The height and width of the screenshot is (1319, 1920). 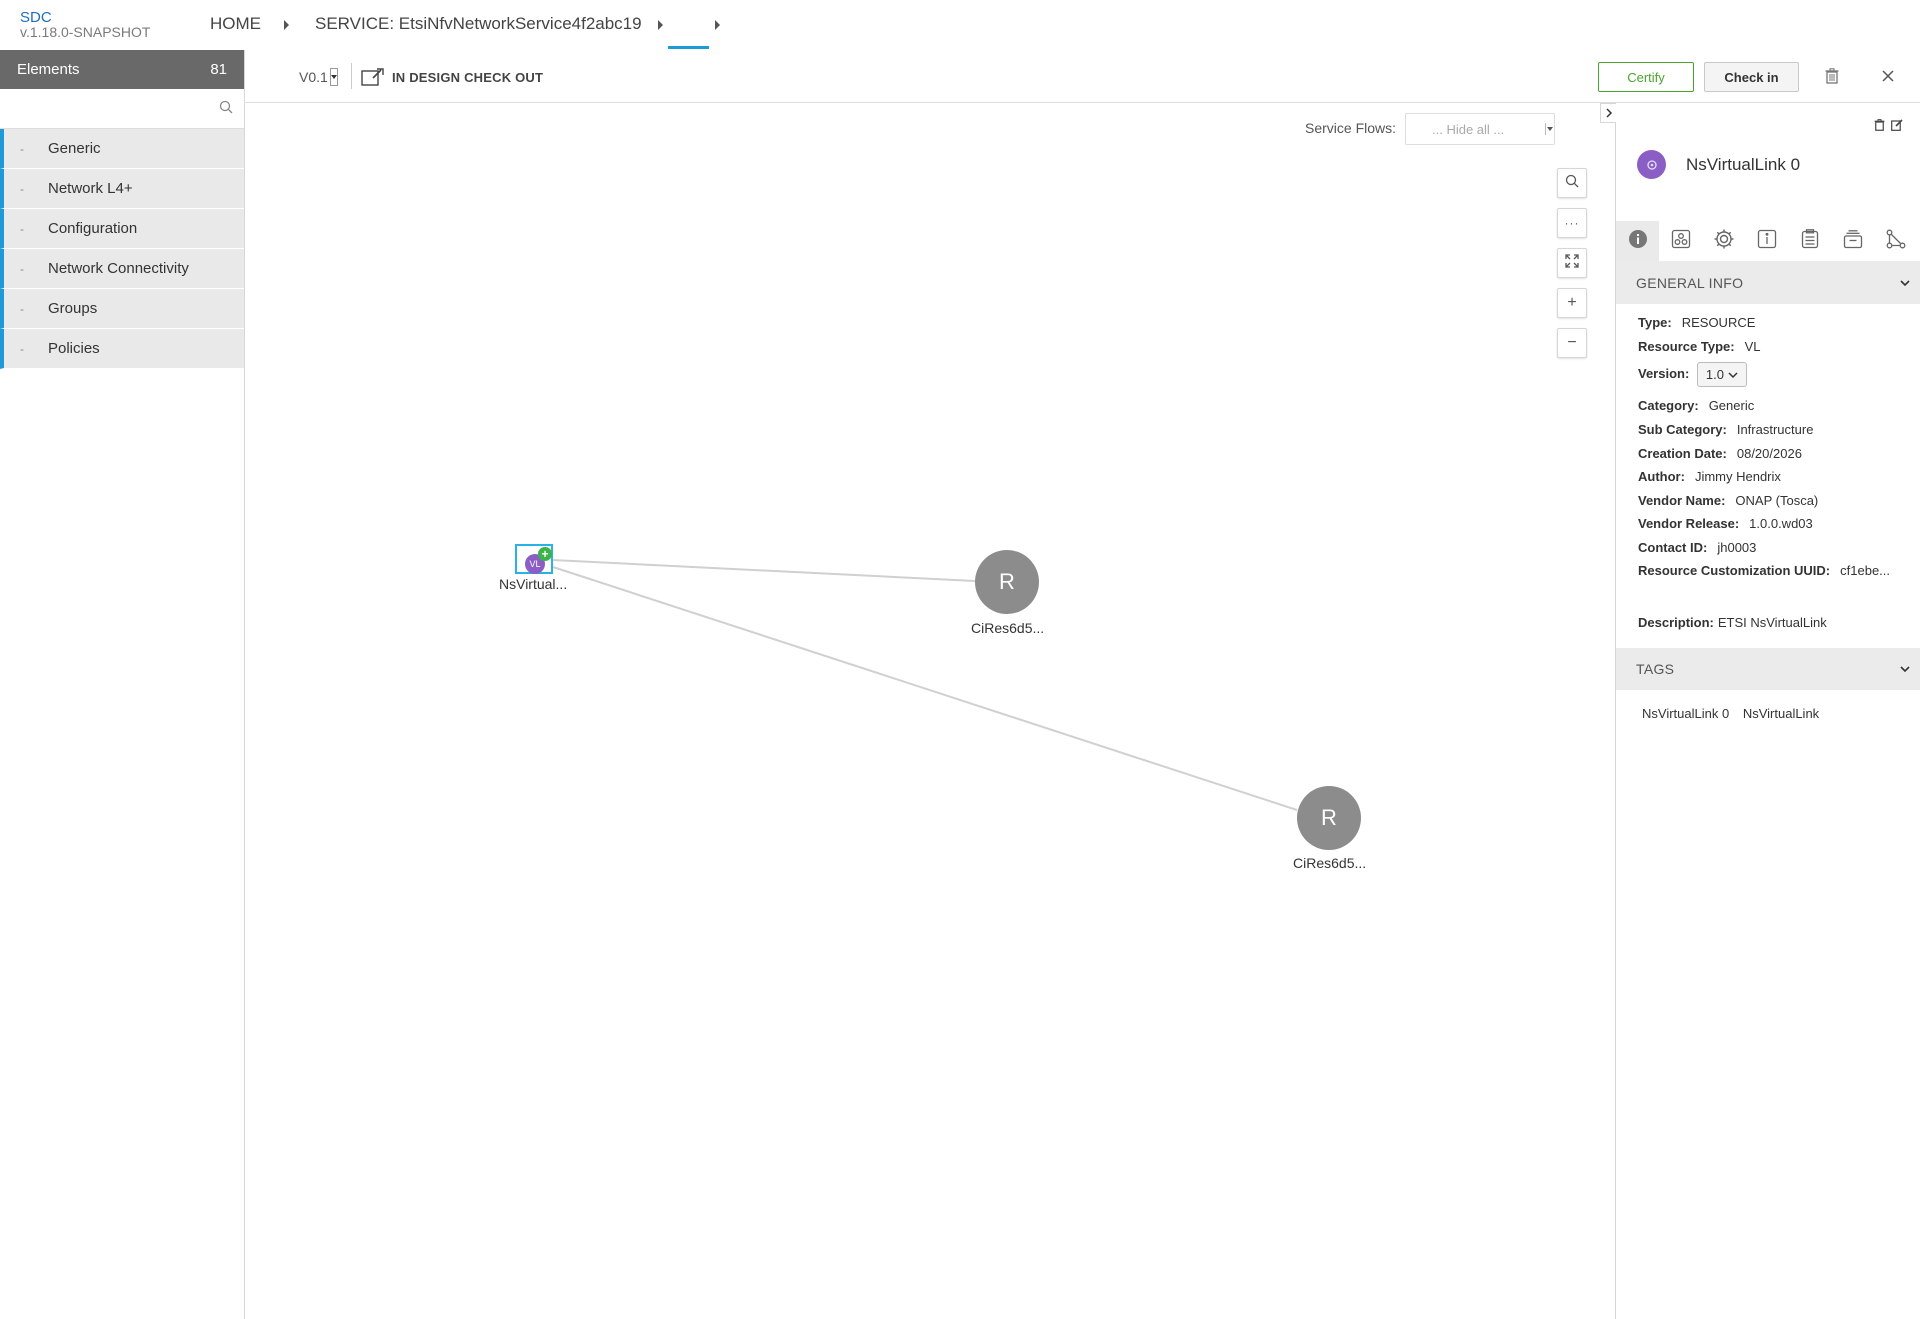 I want to click on palette-title: Elements, so click(x=48, y=69).